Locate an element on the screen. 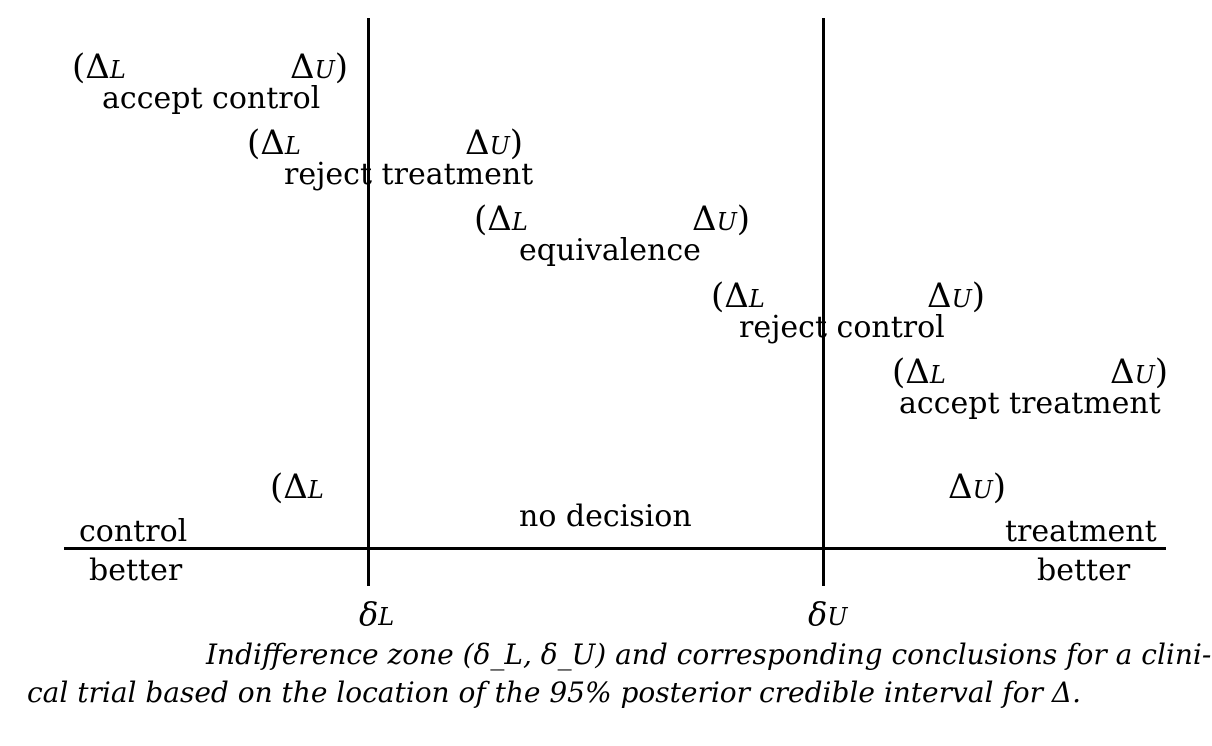  horizontal-axis is located at coordinates (615, 548).